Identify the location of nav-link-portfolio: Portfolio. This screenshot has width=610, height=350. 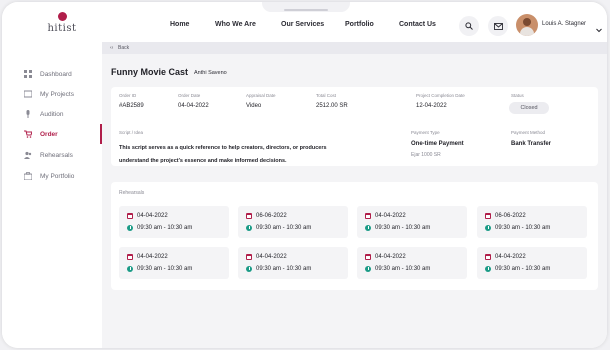
(359, 24).